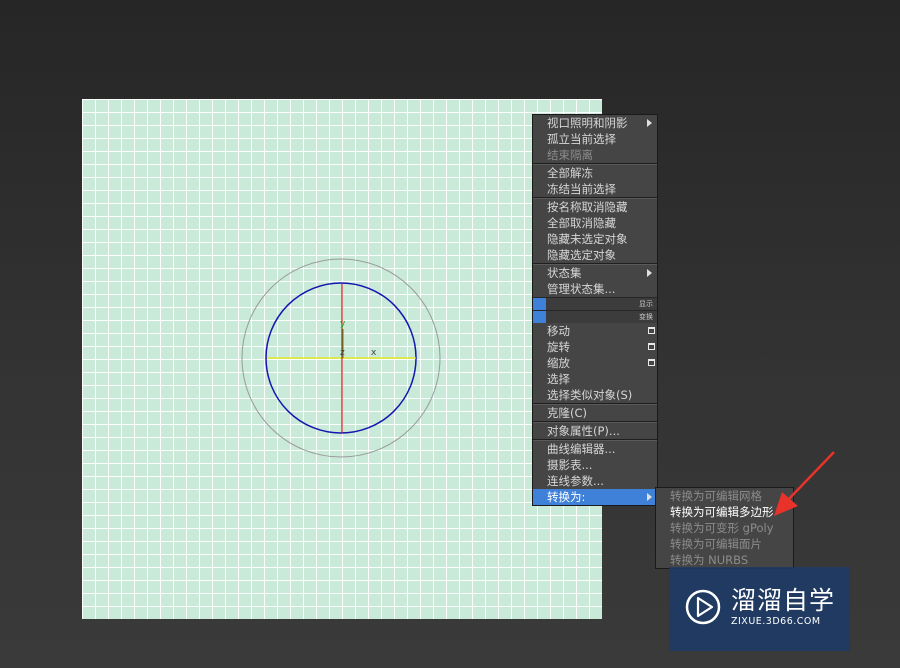 The height and width of the screenshot is (668, 900). What do you see at coordinates (587, 239) in the screenshot?
I see `menu-item-label: 隐藏未选定对象` at bounding box center [587, 239].